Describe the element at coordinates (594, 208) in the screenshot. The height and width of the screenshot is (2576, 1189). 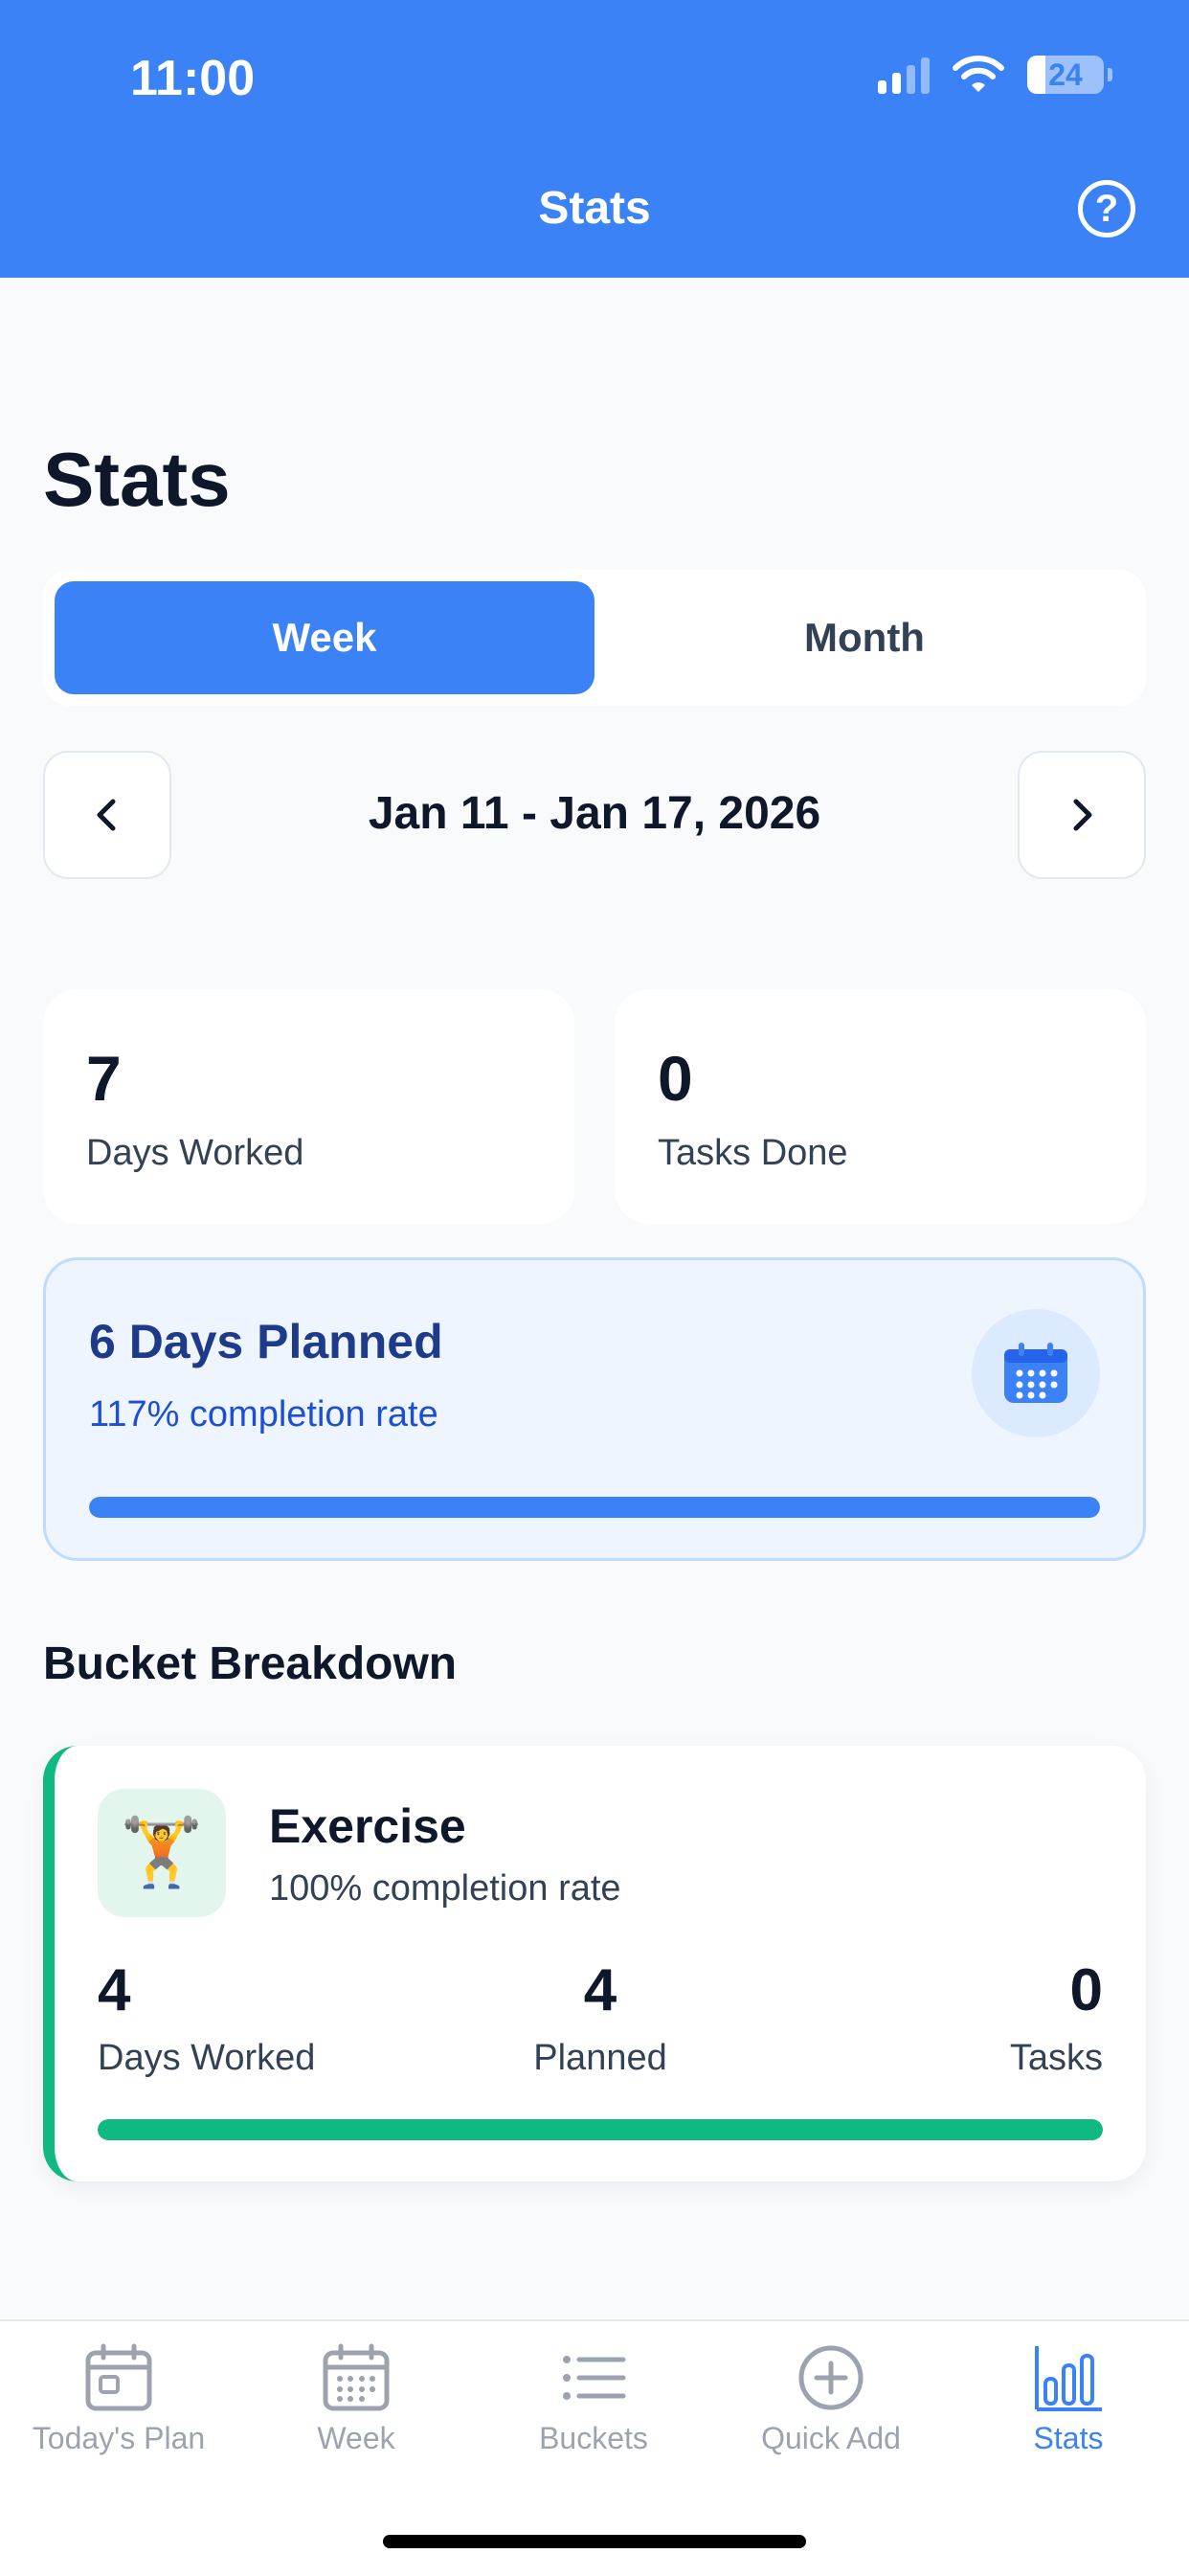
I see `header-title: Stats` at that location.